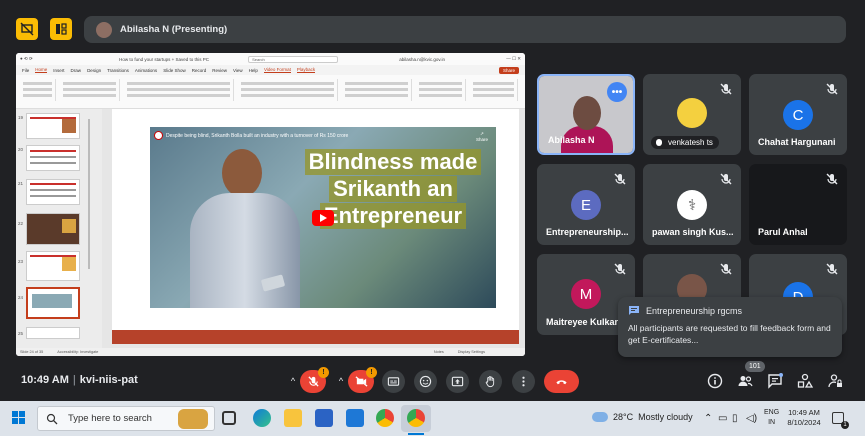 The width and height of the screenshot is (865, 436). I want to click on weather-text: Mostly cloudy, so click(665, 417).